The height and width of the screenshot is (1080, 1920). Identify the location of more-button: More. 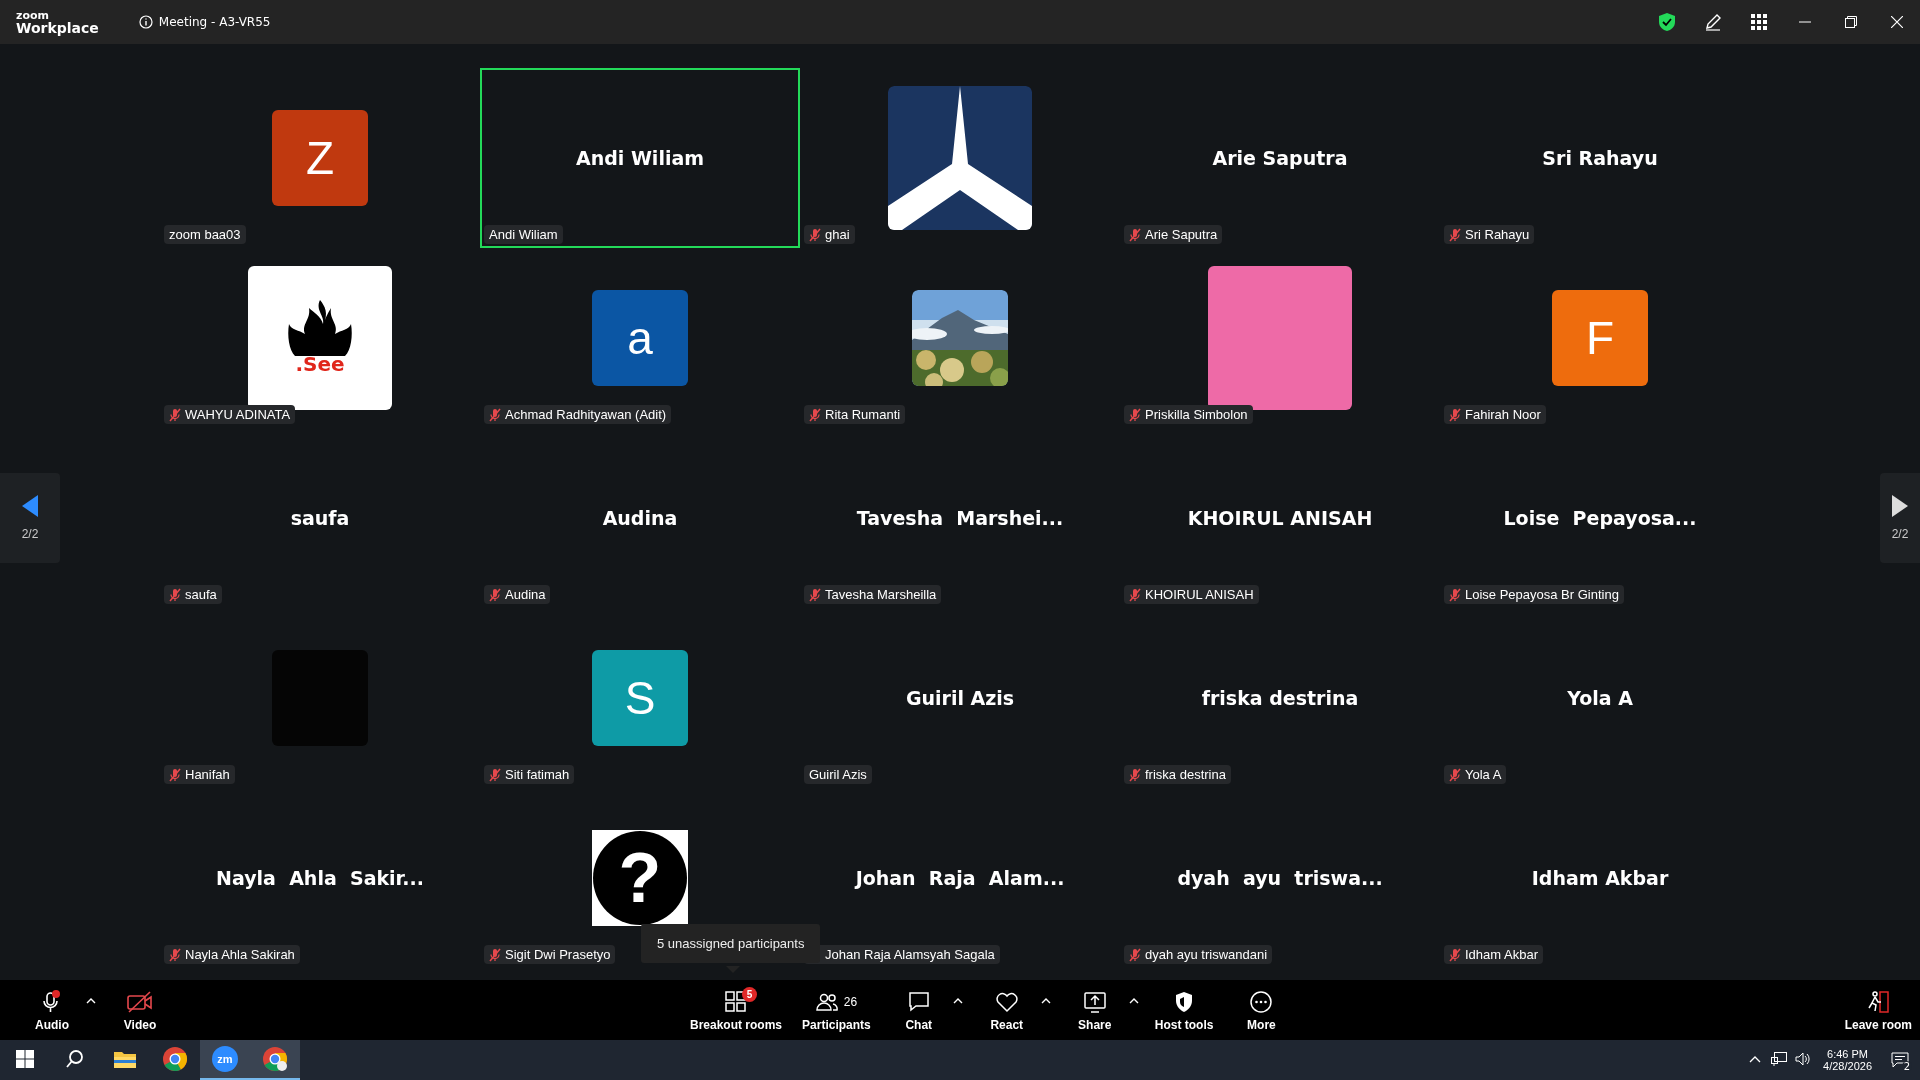
(1261, 1010).